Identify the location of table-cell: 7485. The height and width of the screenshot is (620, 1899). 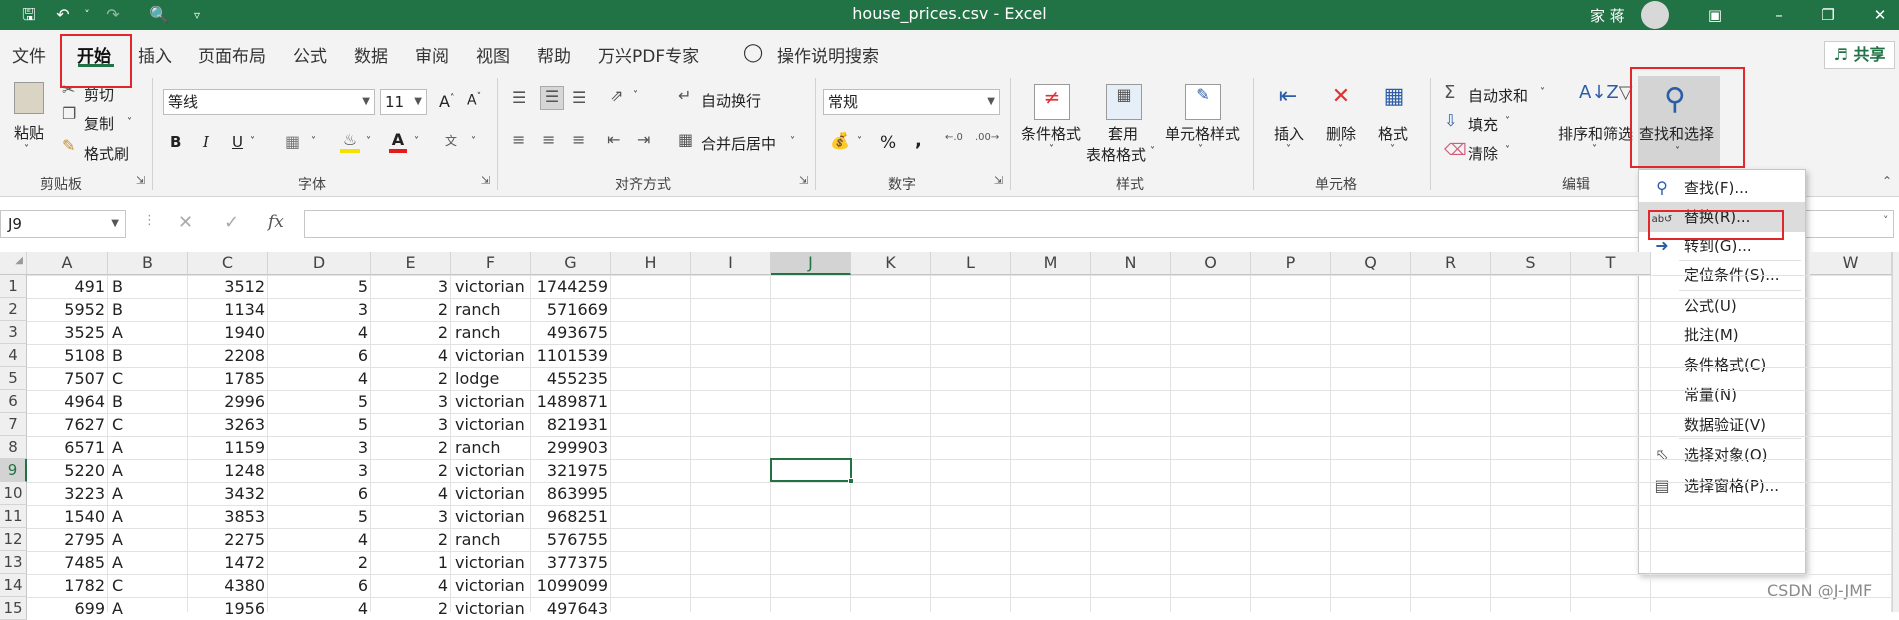
(67, 562).